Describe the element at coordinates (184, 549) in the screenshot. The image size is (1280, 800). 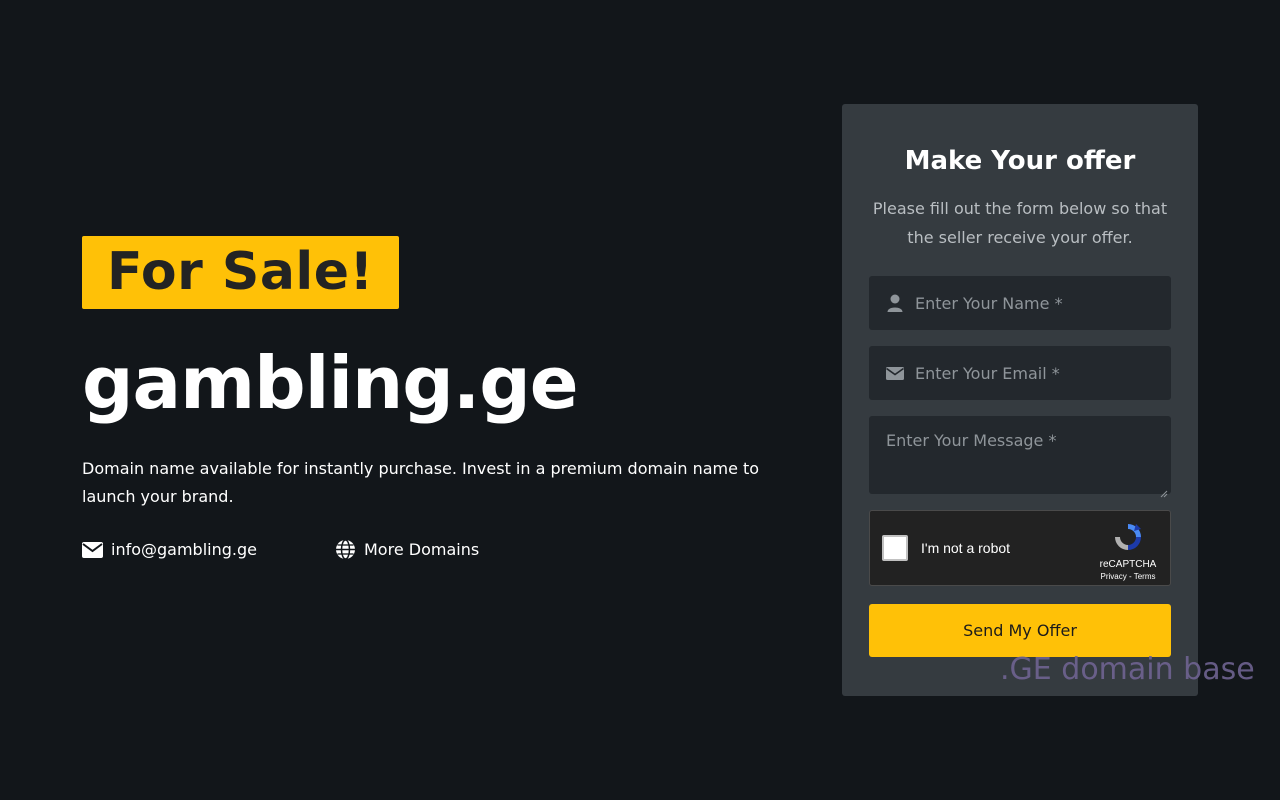
I see `email-link-label: info@gambling.ge` at that location.